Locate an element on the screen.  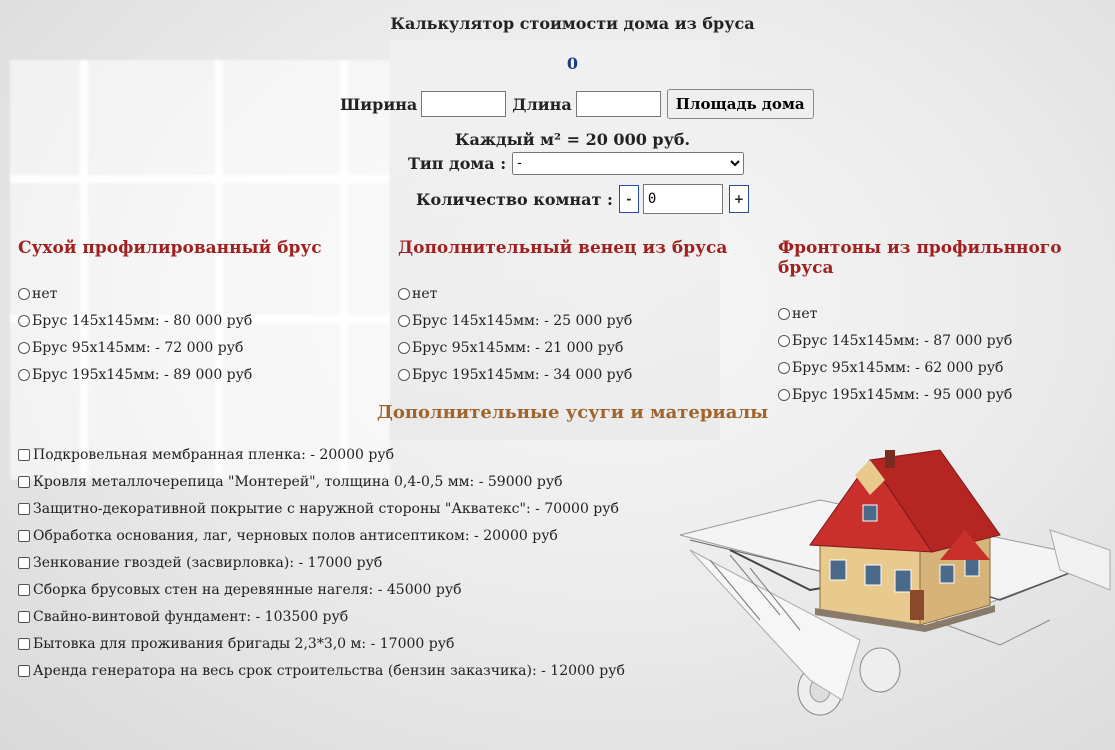
radio-option: Брус 145х145мм: - 80 000 руб is located at coordinates (170, 320).